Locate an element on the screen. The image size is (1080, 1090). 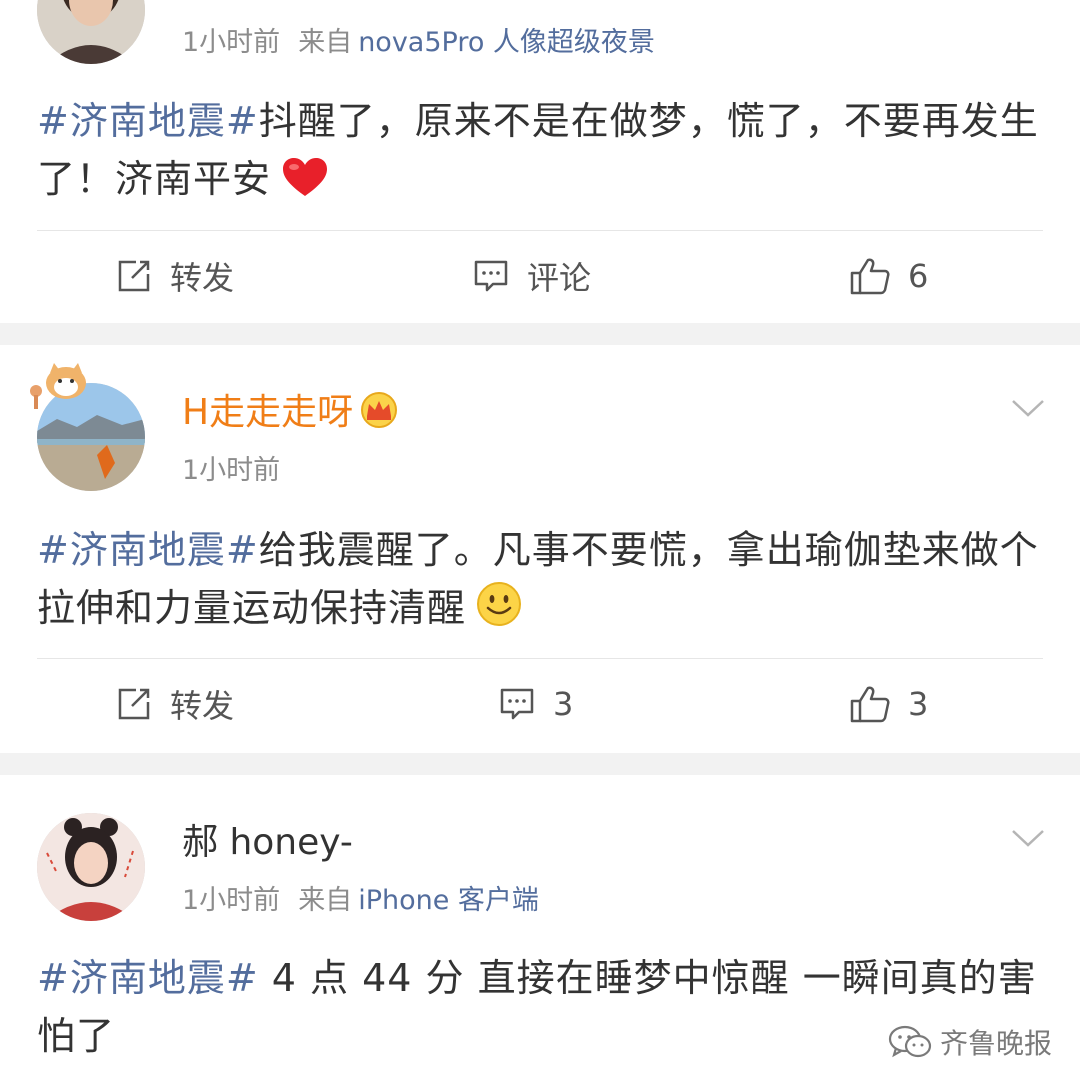
like-count: 3 is located at coordinates (918, 704).